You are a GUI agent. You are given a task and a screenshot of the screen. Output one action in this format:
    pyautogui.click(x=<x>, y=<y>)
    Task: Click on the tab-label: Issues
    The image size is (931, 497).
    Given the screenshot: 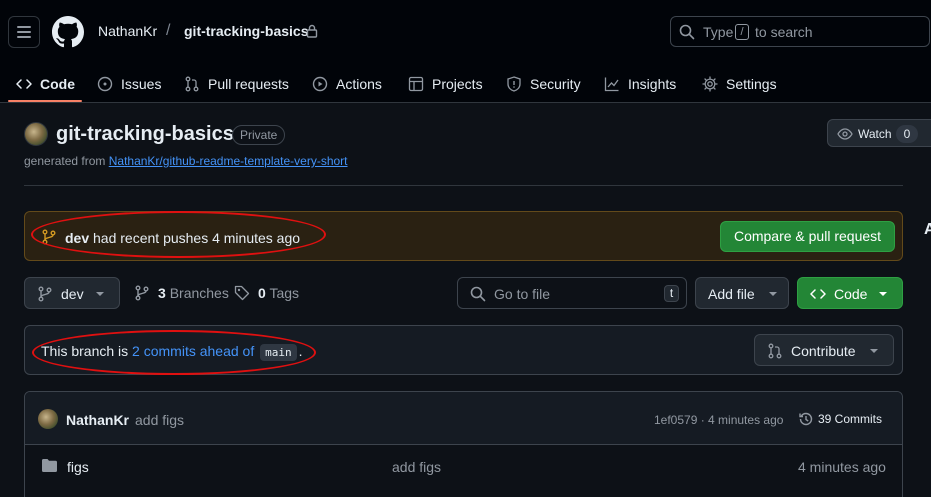 What is the action you would take?
    pyautogui.click(x=141, y=83)
    